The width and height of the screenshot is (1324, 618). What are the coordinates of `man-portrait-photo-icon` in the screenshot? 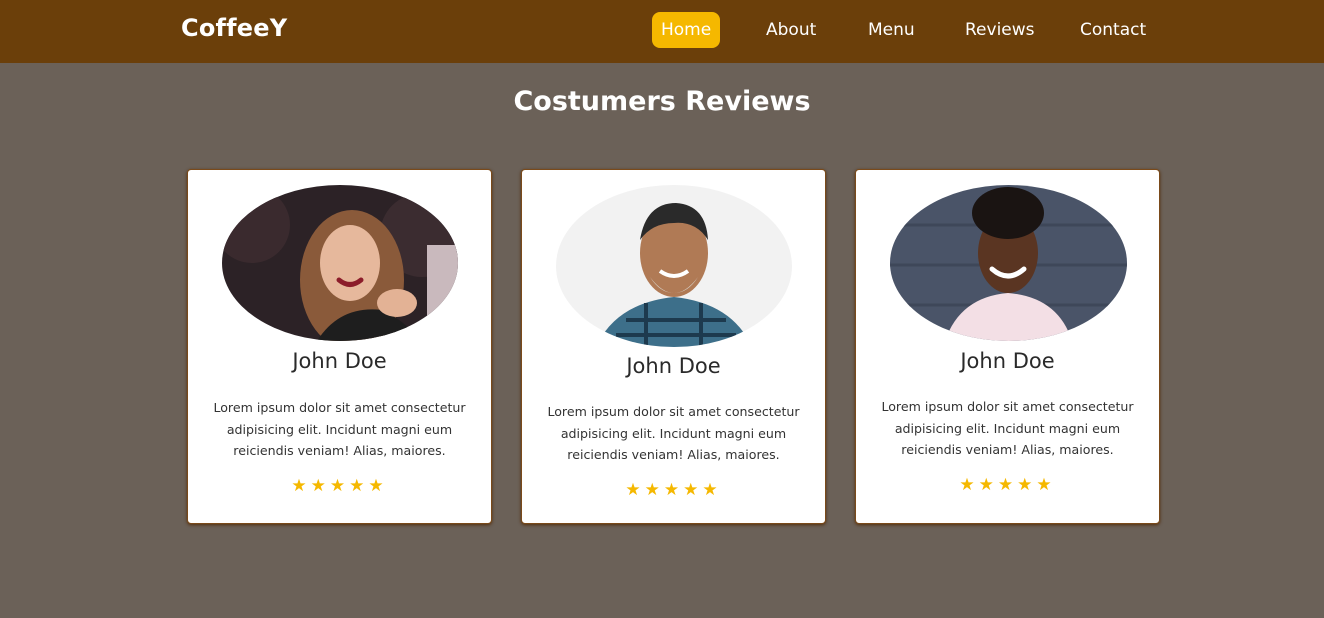 It's located at (674, 266).